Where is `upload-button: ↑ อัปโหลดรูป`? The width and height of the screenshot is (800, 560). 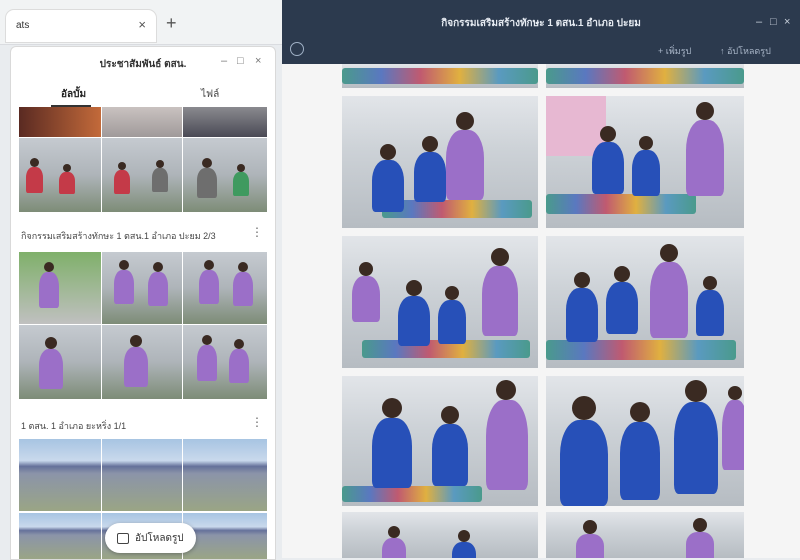
upload-button: ↑ อัปโหลดรูป is located at coordinates (745, 51).